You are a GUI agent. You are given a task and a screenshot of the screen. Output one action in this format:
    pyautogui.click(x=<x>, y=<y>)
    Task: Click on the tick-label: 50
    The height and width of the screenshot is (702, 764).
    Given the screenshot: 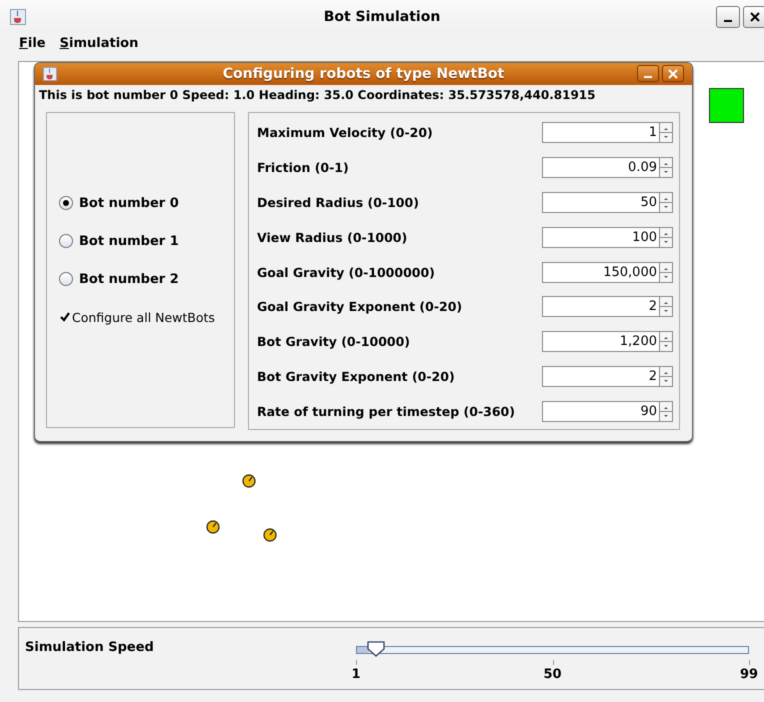 What is the action you would take?
    pyautogui.click(x=552, y=674)
    